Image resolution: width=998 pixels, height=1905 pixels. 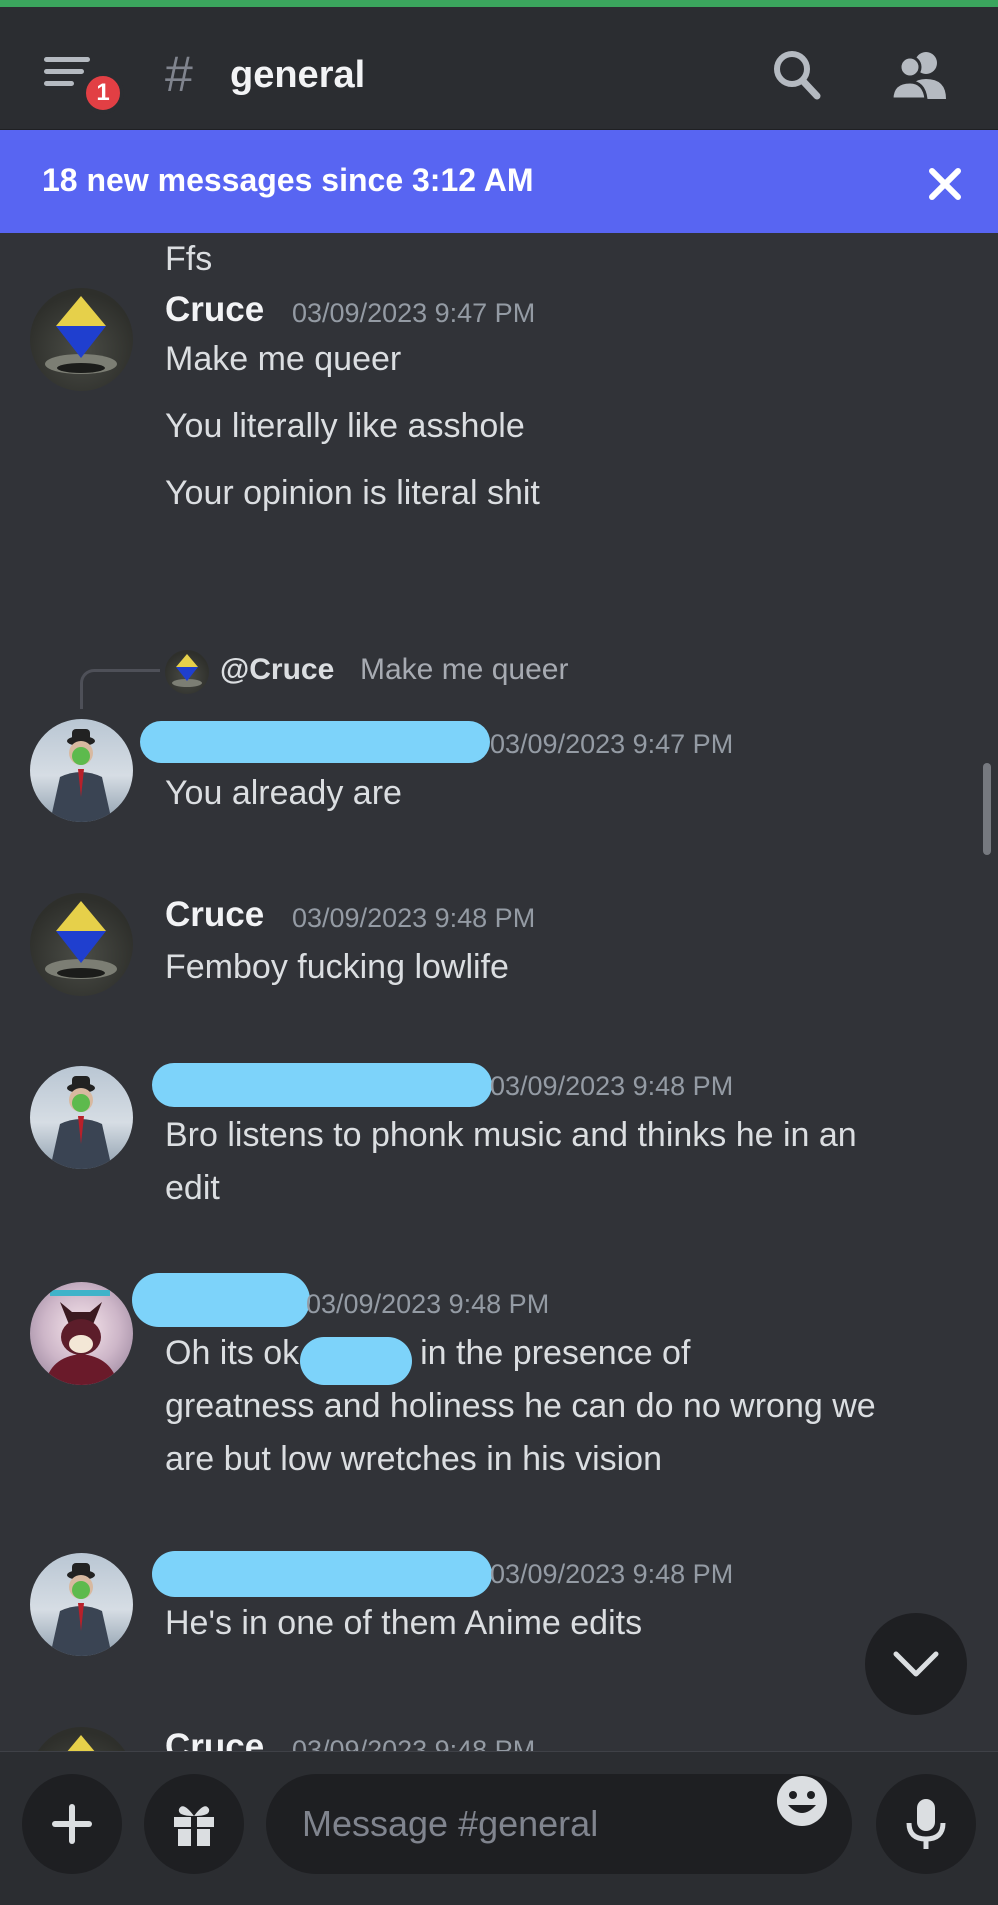 I want to click on attach-button, so click(x=72, y=1824).